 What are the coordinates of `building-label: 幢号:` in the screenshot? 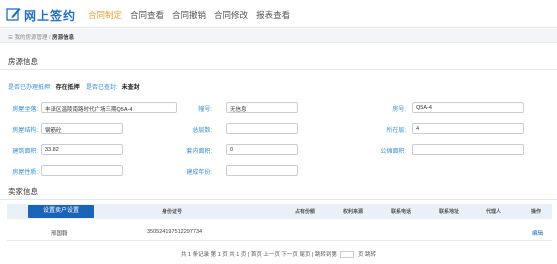 It's located at (205, 110).